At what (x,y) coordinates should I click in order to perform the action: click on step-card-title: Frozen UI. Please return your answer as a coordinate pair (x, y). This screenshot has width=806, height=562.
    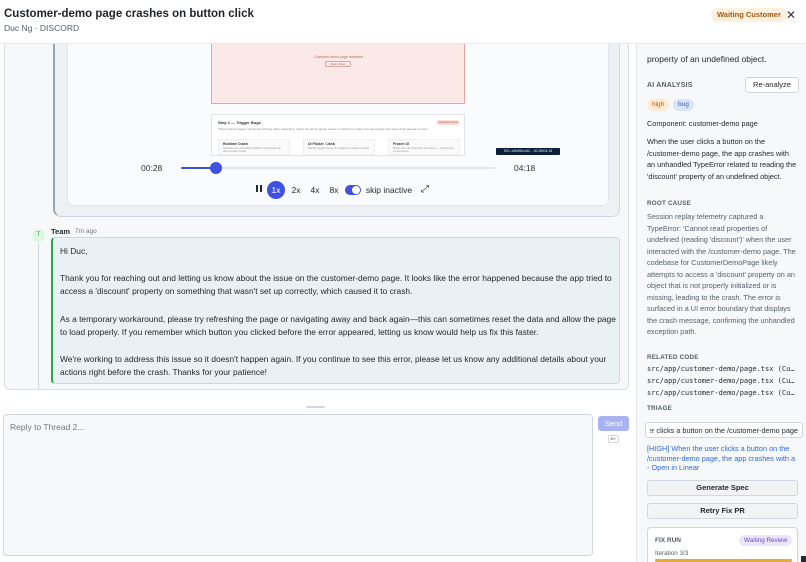
    Looking at the image, I should click on (401, 144).